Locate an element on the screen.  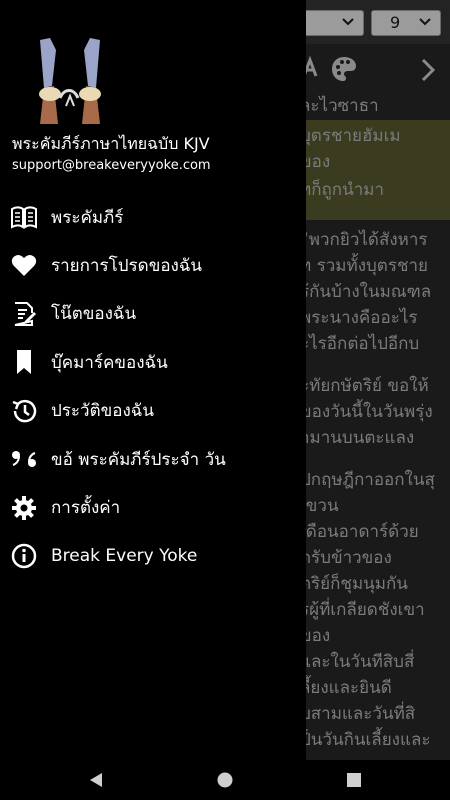
home-icon is located at coordinates (225, 780).